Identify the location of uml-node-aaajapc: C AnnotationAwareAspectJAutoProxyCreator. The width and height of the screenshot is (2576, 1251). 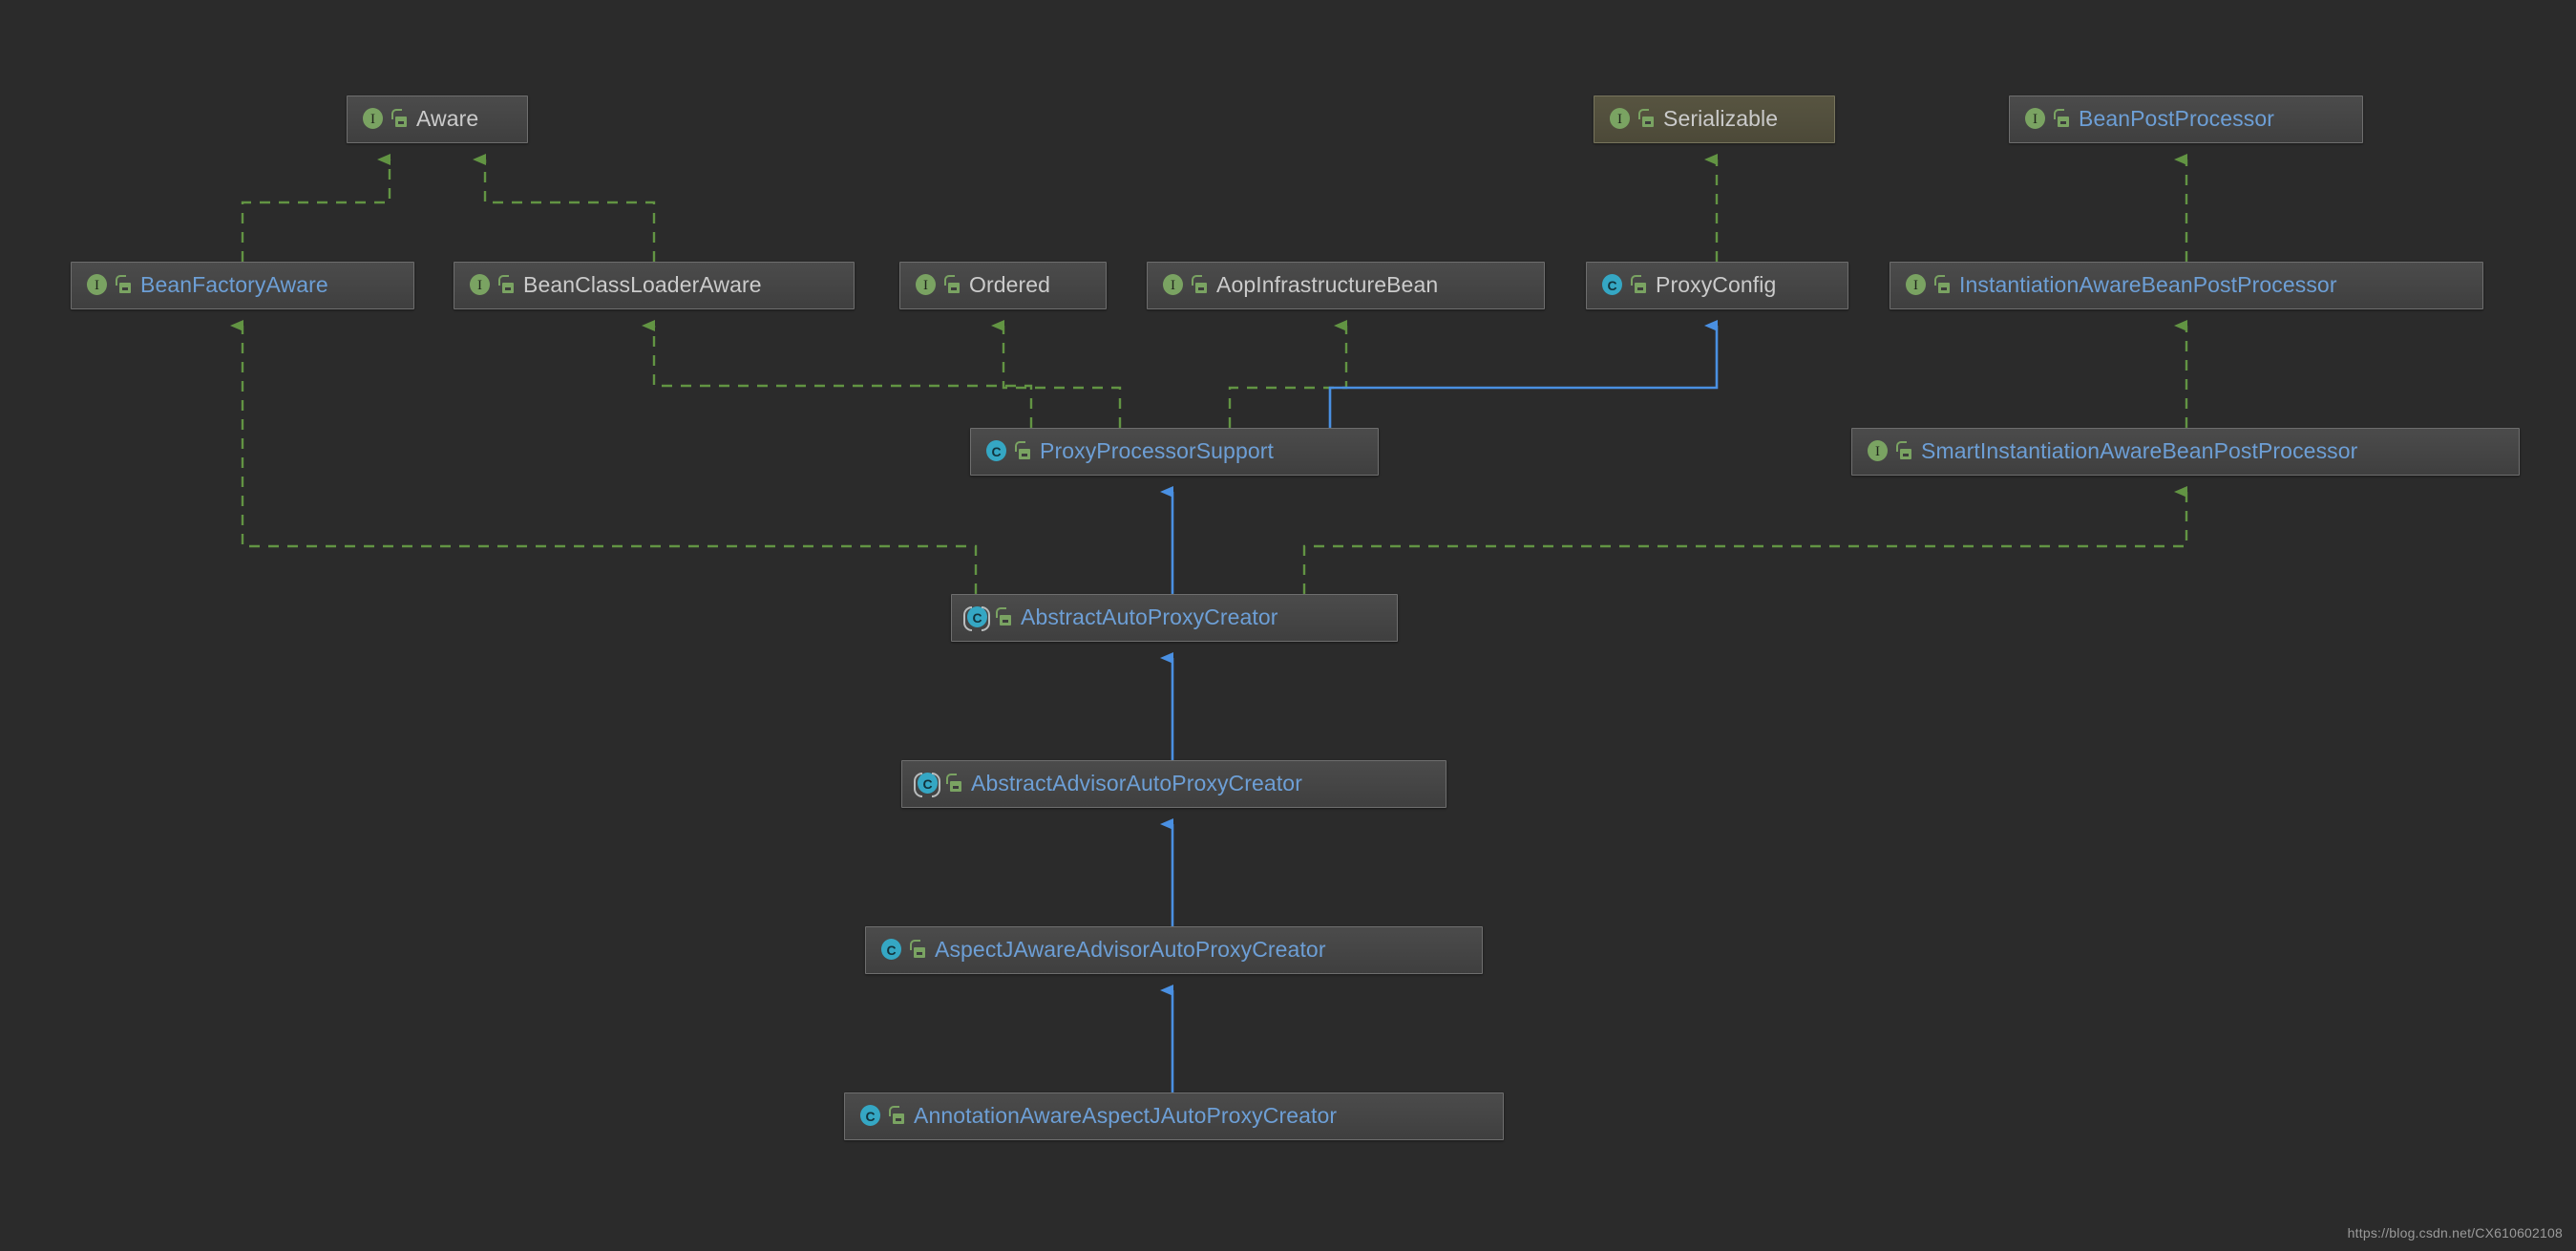
(1174, 1116).